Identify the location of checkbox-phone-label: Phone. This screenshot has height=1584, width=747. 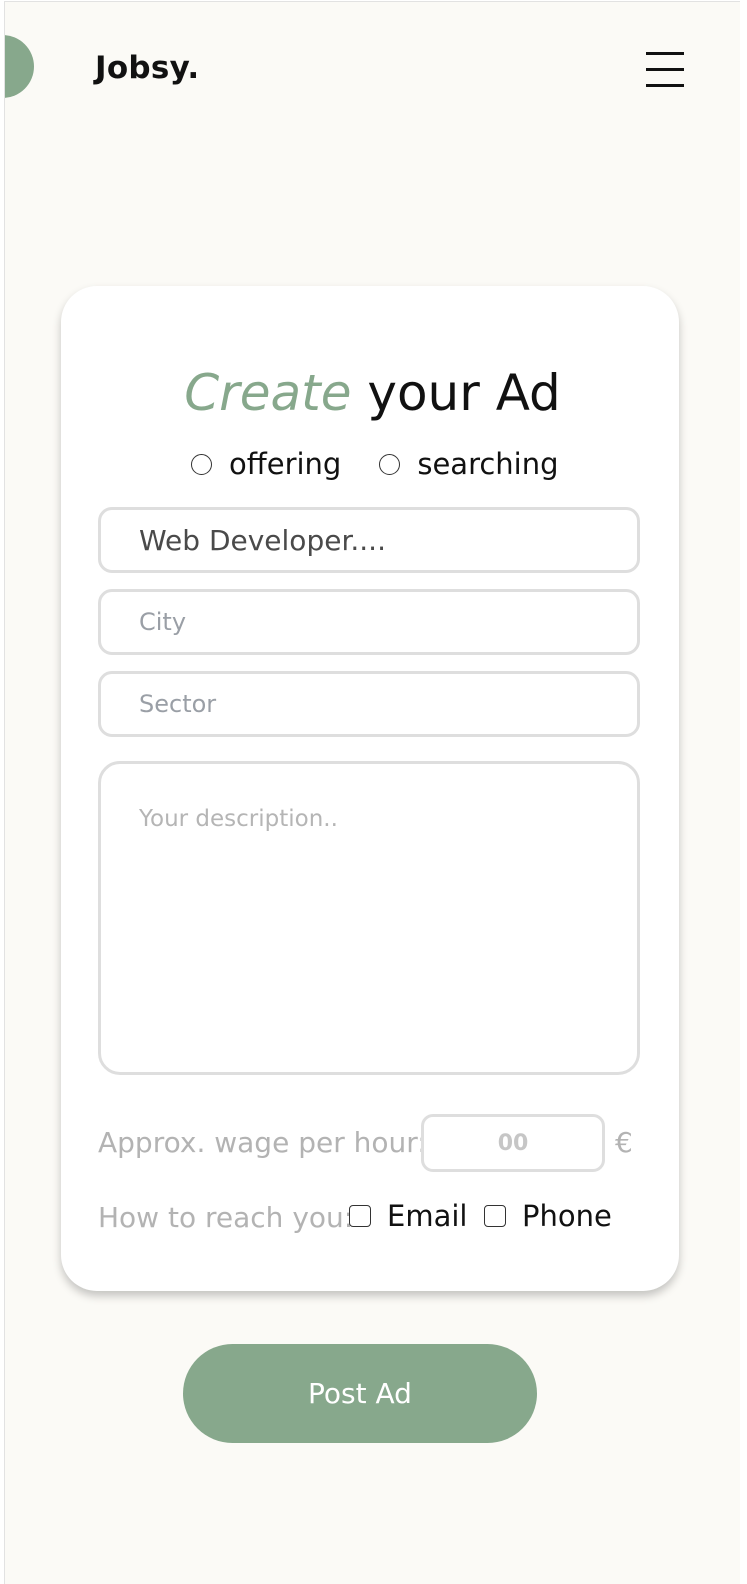
(567, 1216).